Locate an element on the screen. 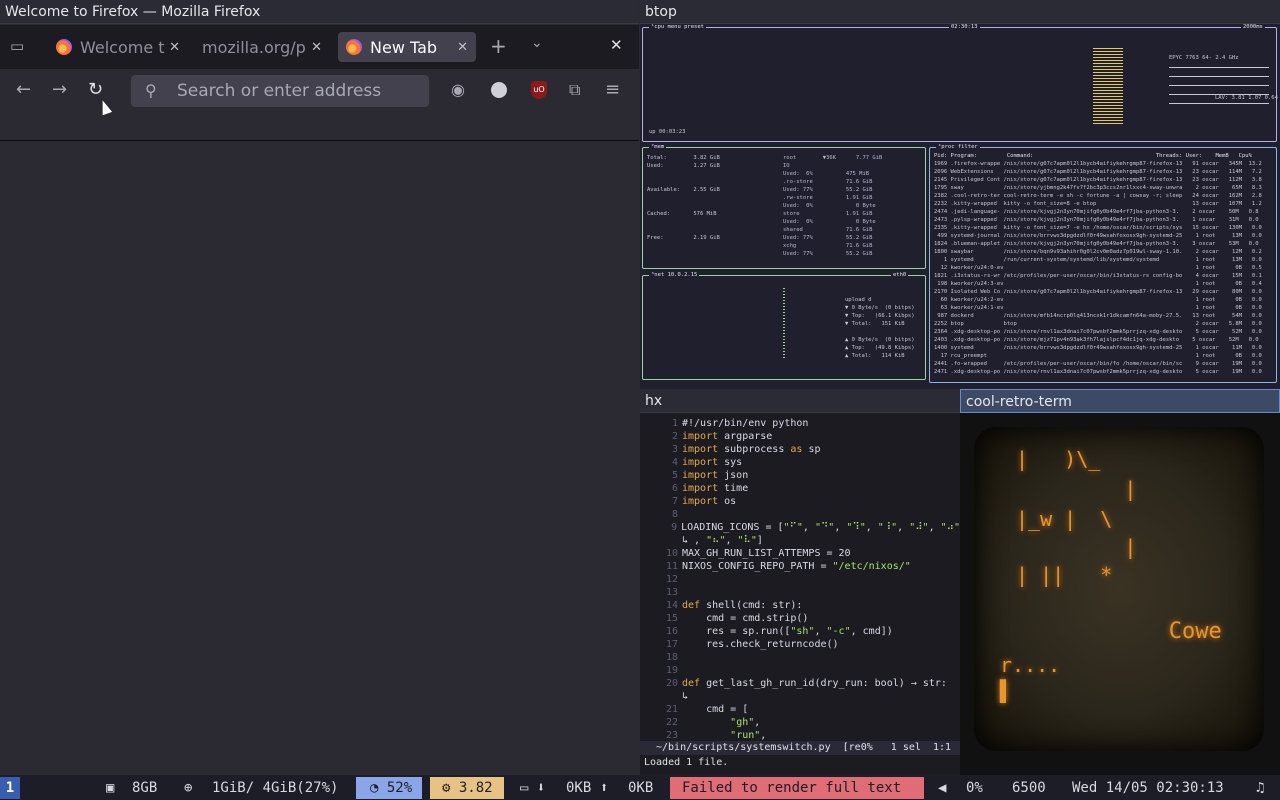 The width and height of the screenshot is (1280, 800). notification-bell-icon: ♫ is located at coordinates (1260, 788).